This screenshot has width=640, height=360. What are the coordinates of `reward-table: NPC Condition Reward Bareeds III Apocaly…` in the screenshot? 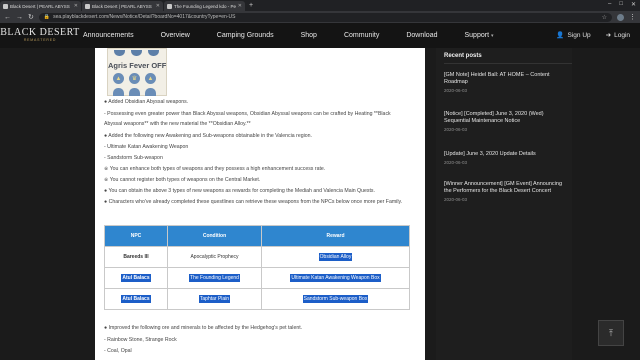 It's located at (257, 267).